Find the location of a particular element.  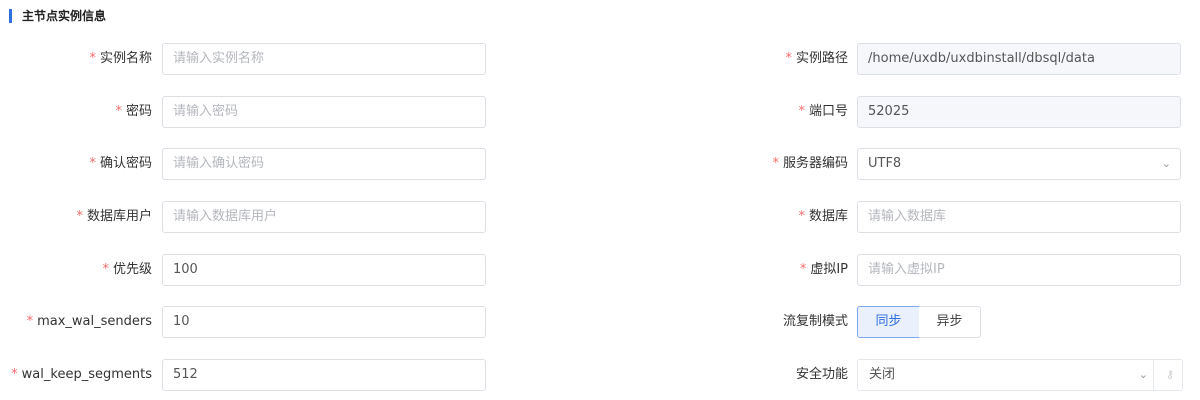

server-encoding-select: UTF8 ⌄ is located at coordinates (1019, 164).